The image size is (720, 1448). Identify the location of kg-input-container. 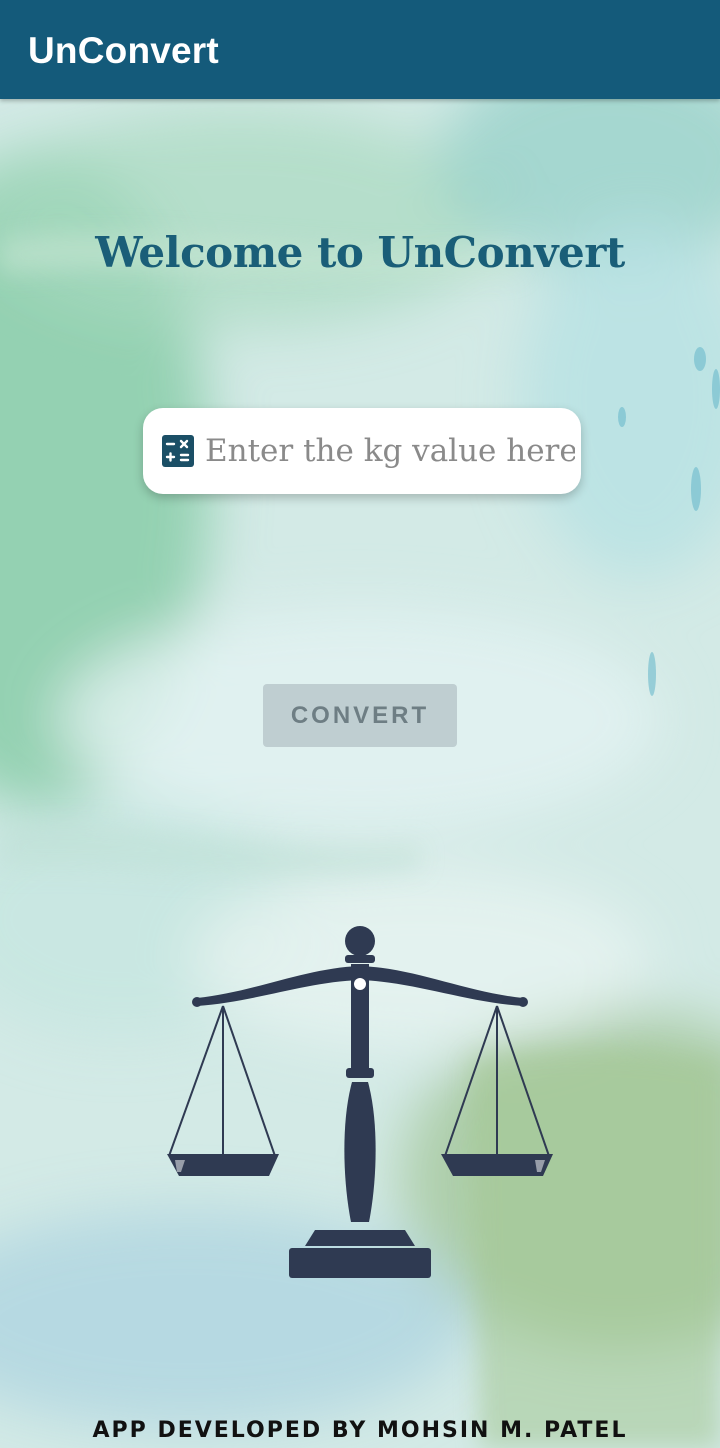
(362, 451).